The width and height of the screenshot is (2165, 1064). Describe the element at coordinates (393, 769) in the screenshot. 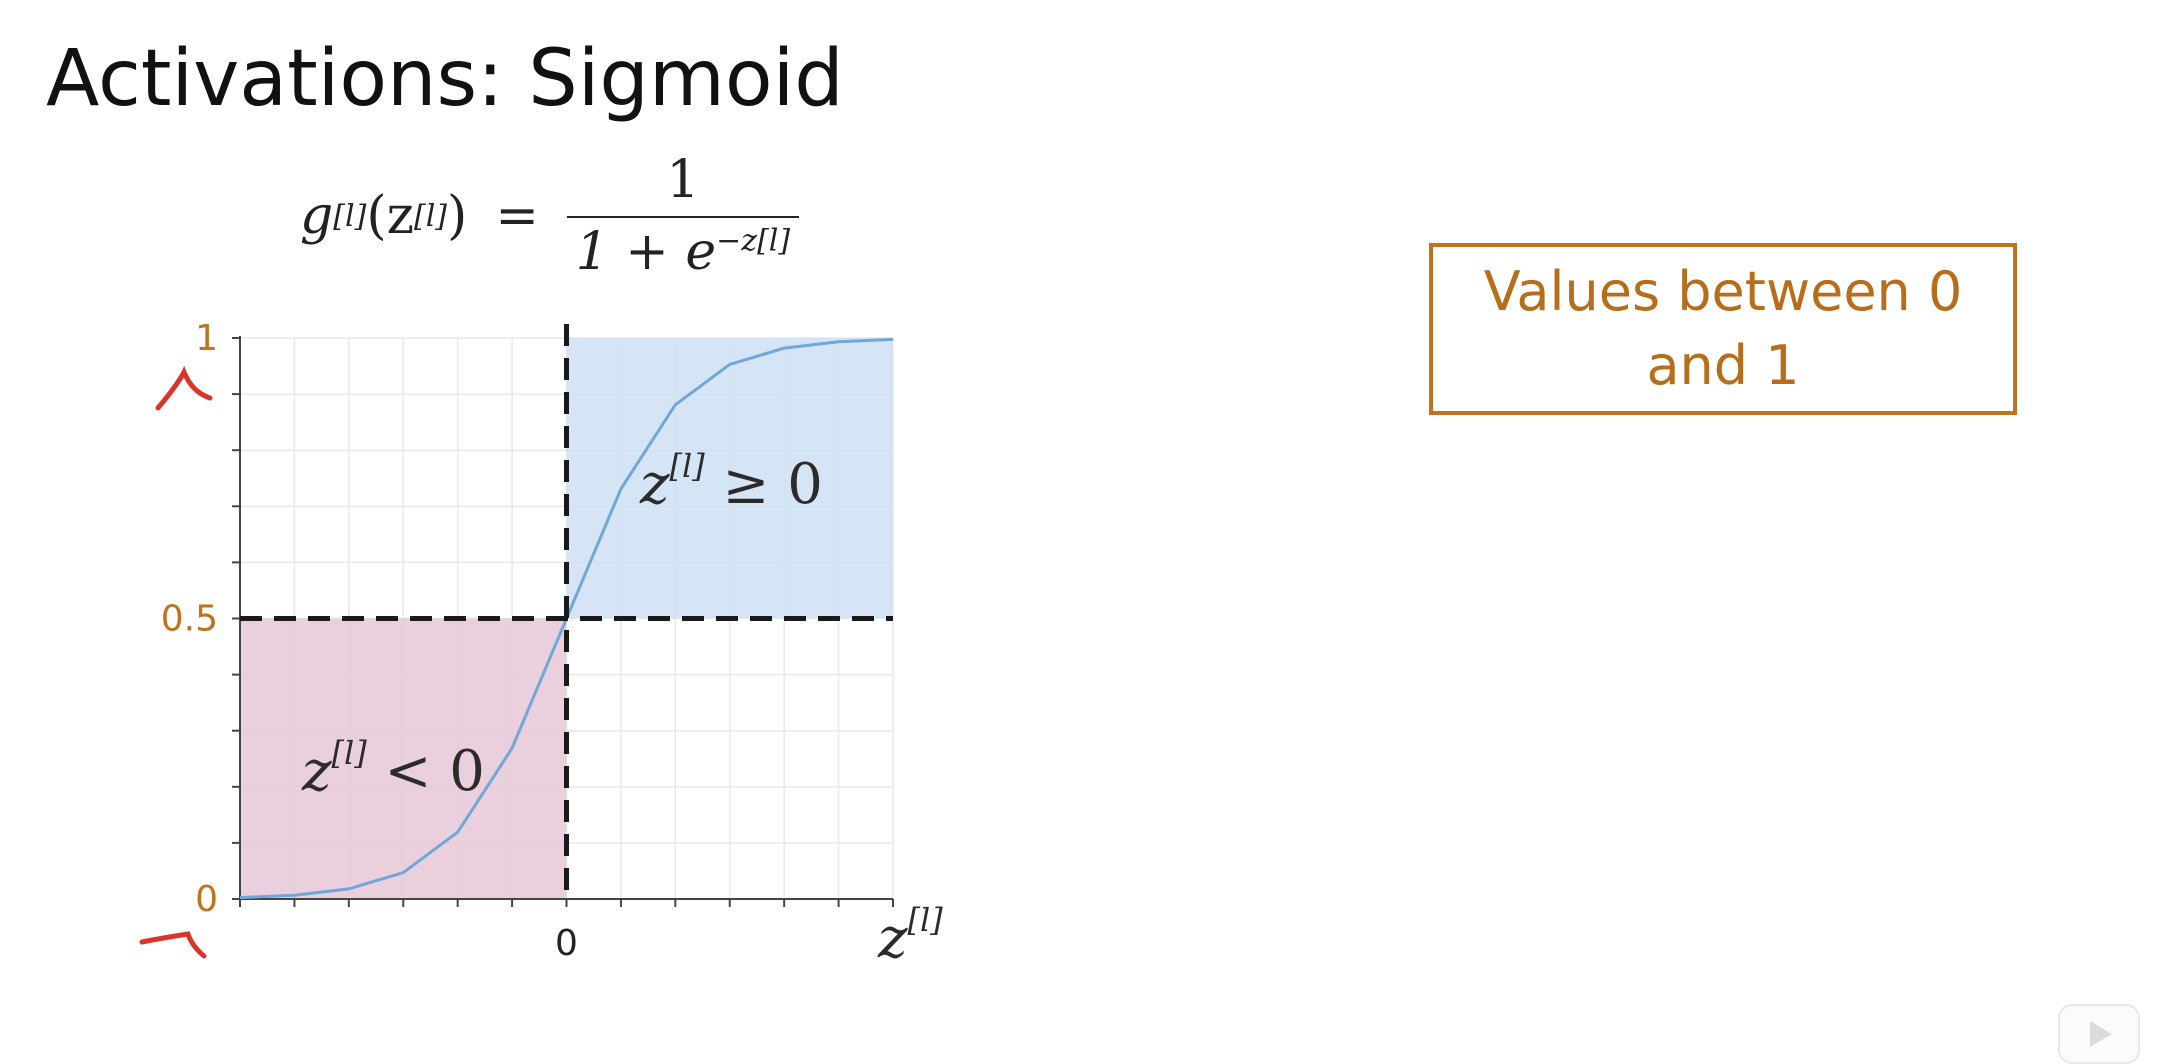

I see `negative-region-label: z[l] < 0` at that location.